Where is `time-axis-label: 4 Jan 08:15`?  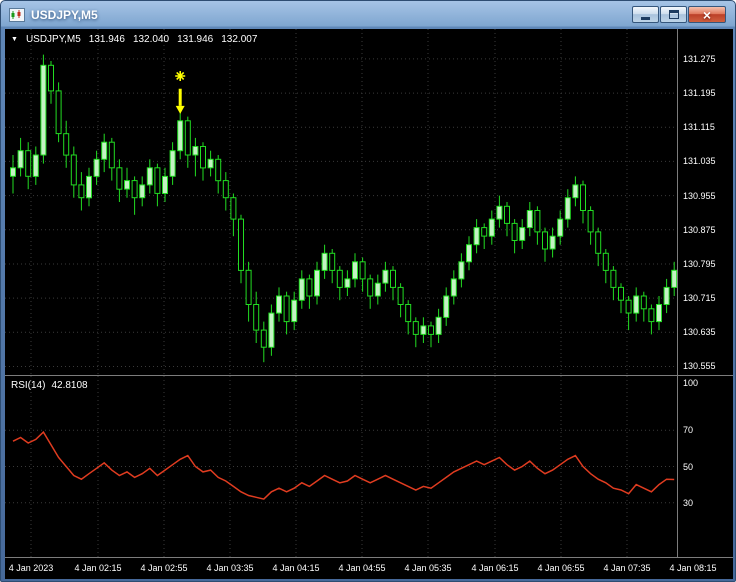 time-axis-label: 4 Jan 08:15 is located at coordinates (693, 568).